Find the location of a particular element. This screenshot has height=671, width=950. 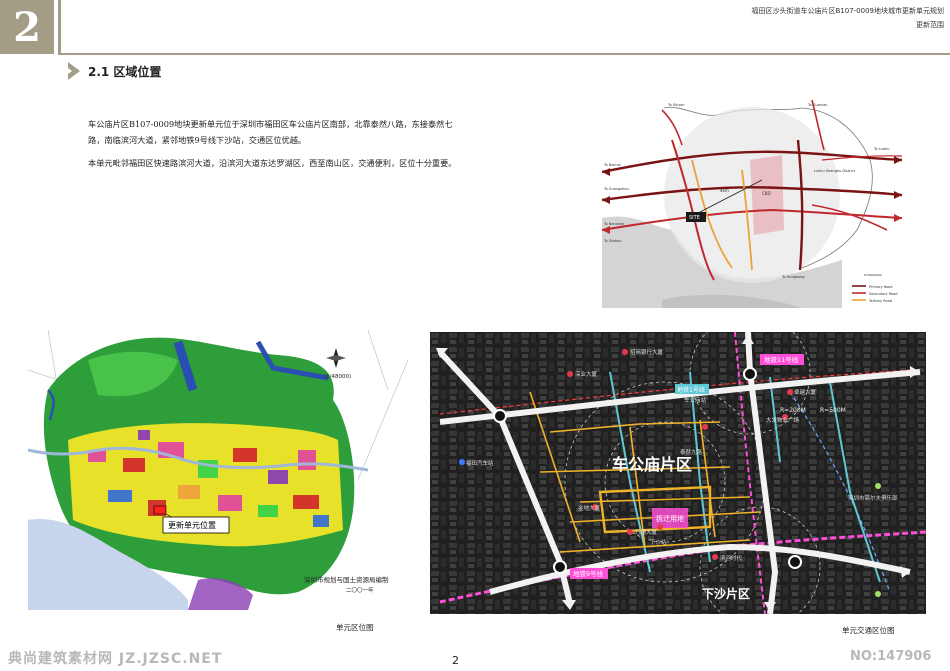

poi-label: 车公庙站 is located at coordinates (695, 400).